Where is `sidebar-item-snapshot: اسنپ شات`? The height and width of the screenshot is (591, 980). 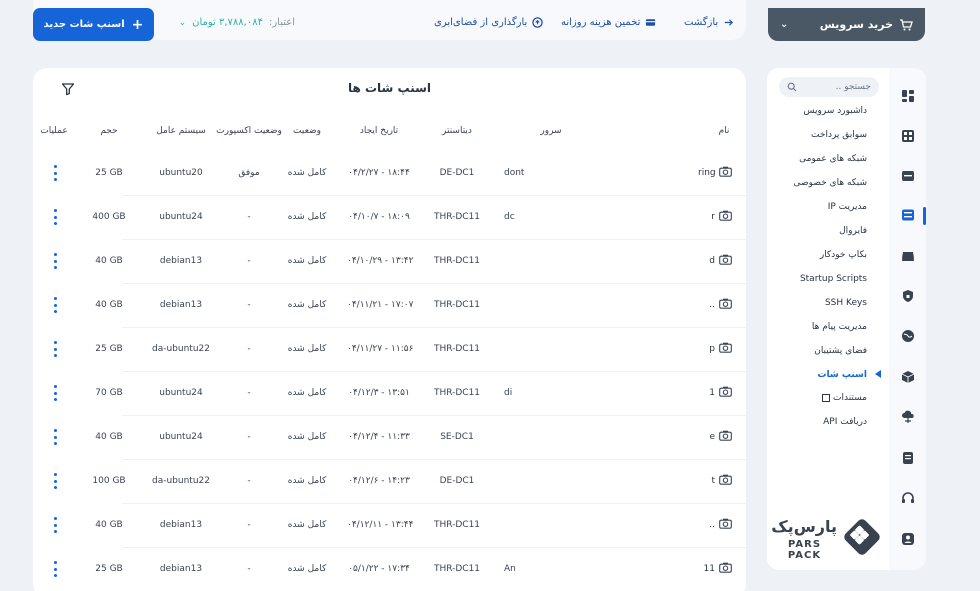
sidebar-item-snapshot: اسنپ شات is located at coordinates (817, 375).